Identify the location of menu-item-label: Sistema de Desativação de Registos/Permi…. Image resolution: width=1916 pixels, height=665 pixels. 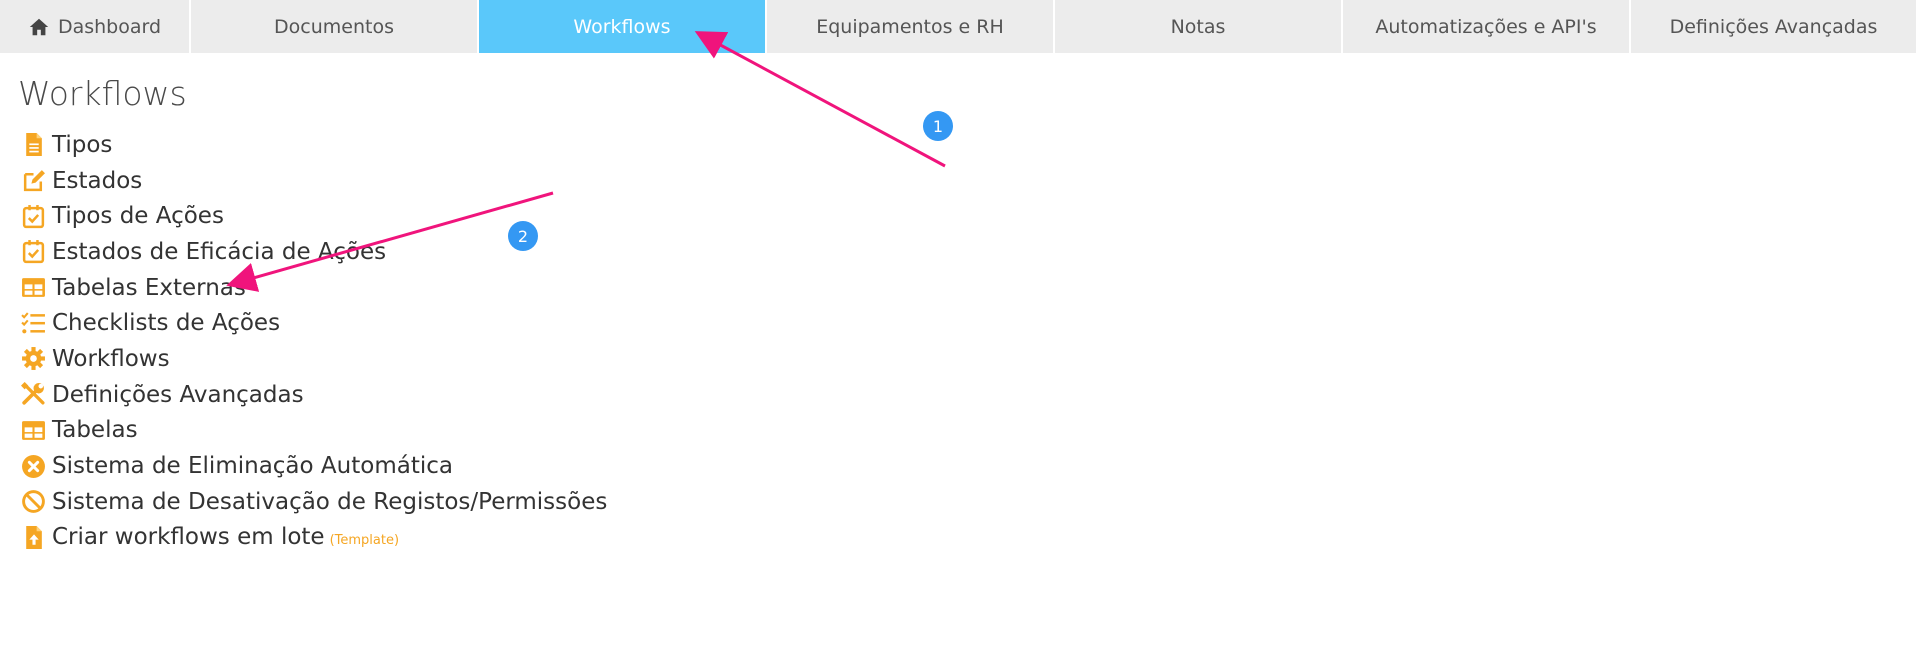
(330, 501).